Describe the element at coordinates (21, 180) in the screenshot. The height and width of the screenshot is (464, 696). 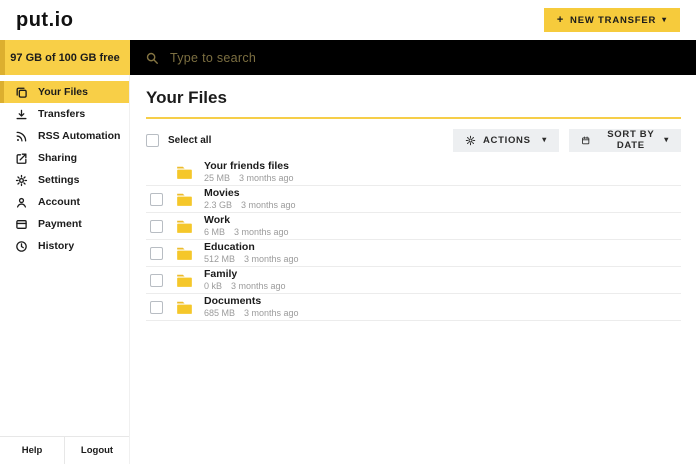
I see `settings-icon` at that location.